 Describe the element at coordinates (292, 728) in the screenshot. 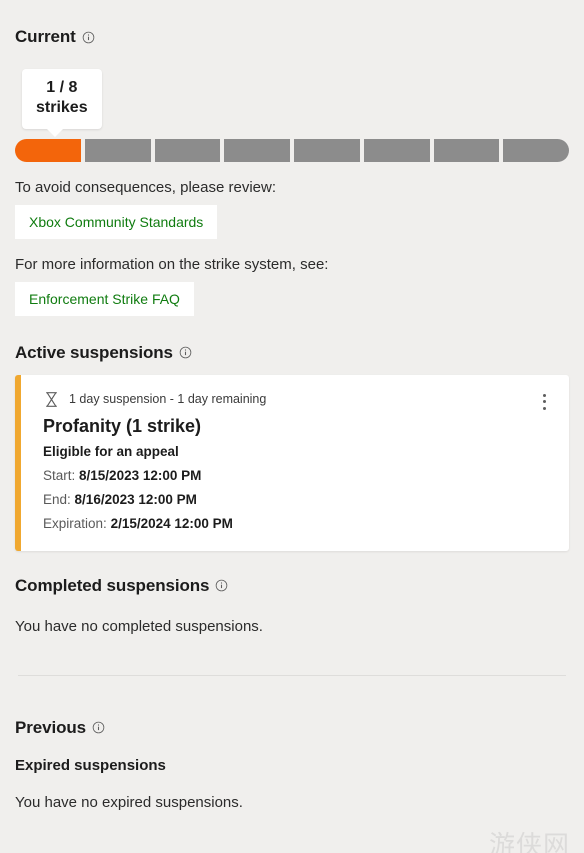

I see `previous-section-heading: Previous` at that location.